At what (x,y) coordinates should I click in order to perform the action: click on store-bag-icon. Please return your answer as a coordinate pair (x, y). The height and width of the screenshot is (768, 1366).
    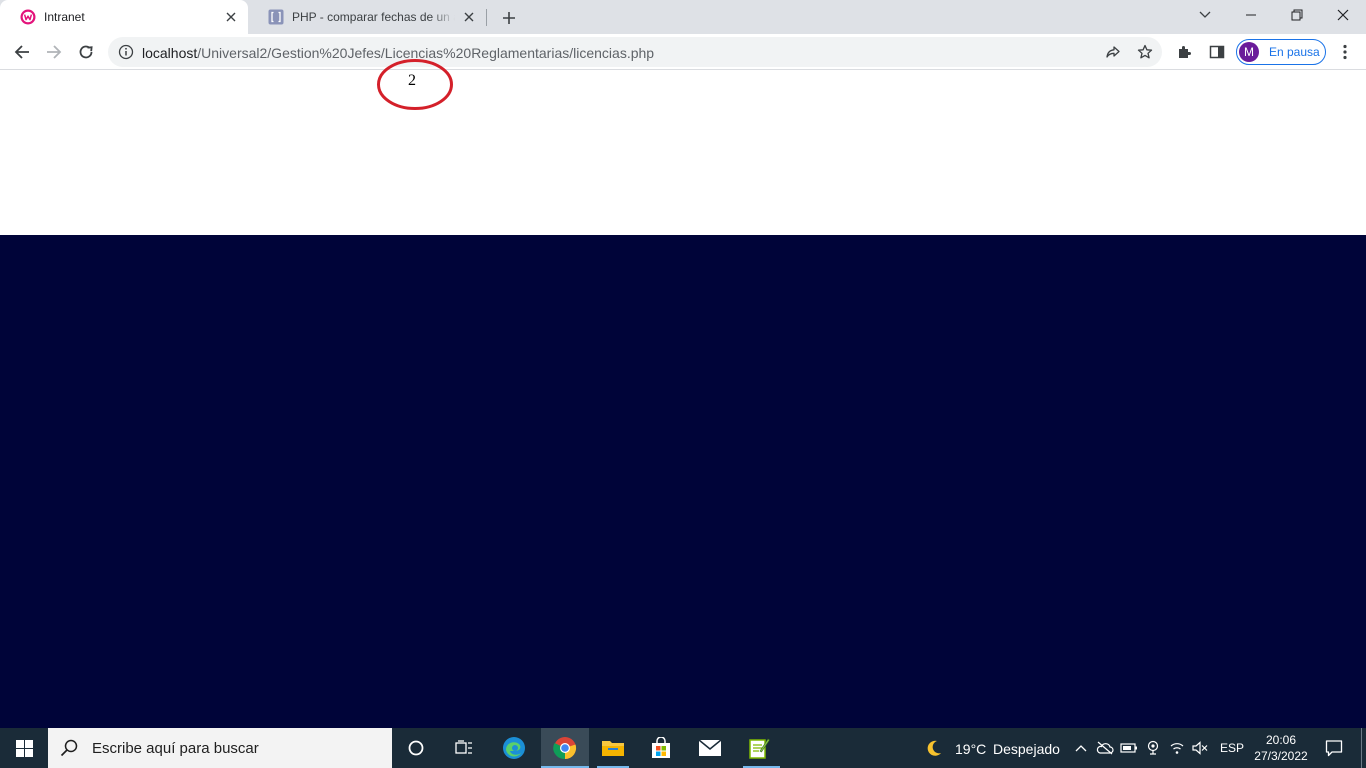
    Looking at the image, I should click on (661, 747).